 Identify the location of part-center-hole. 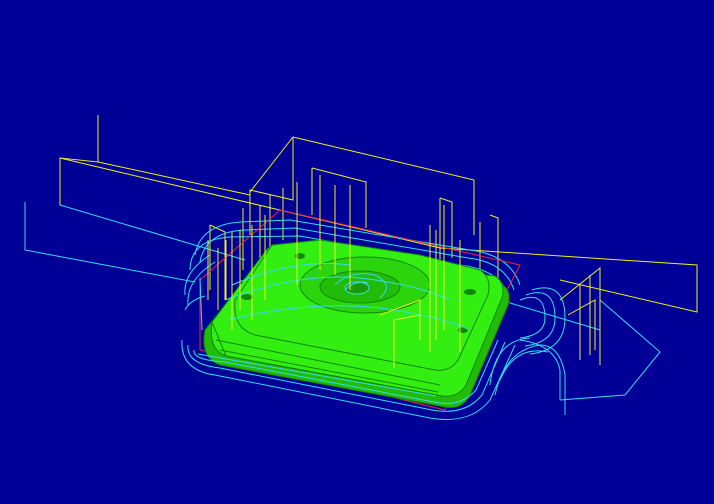
(357, 288).